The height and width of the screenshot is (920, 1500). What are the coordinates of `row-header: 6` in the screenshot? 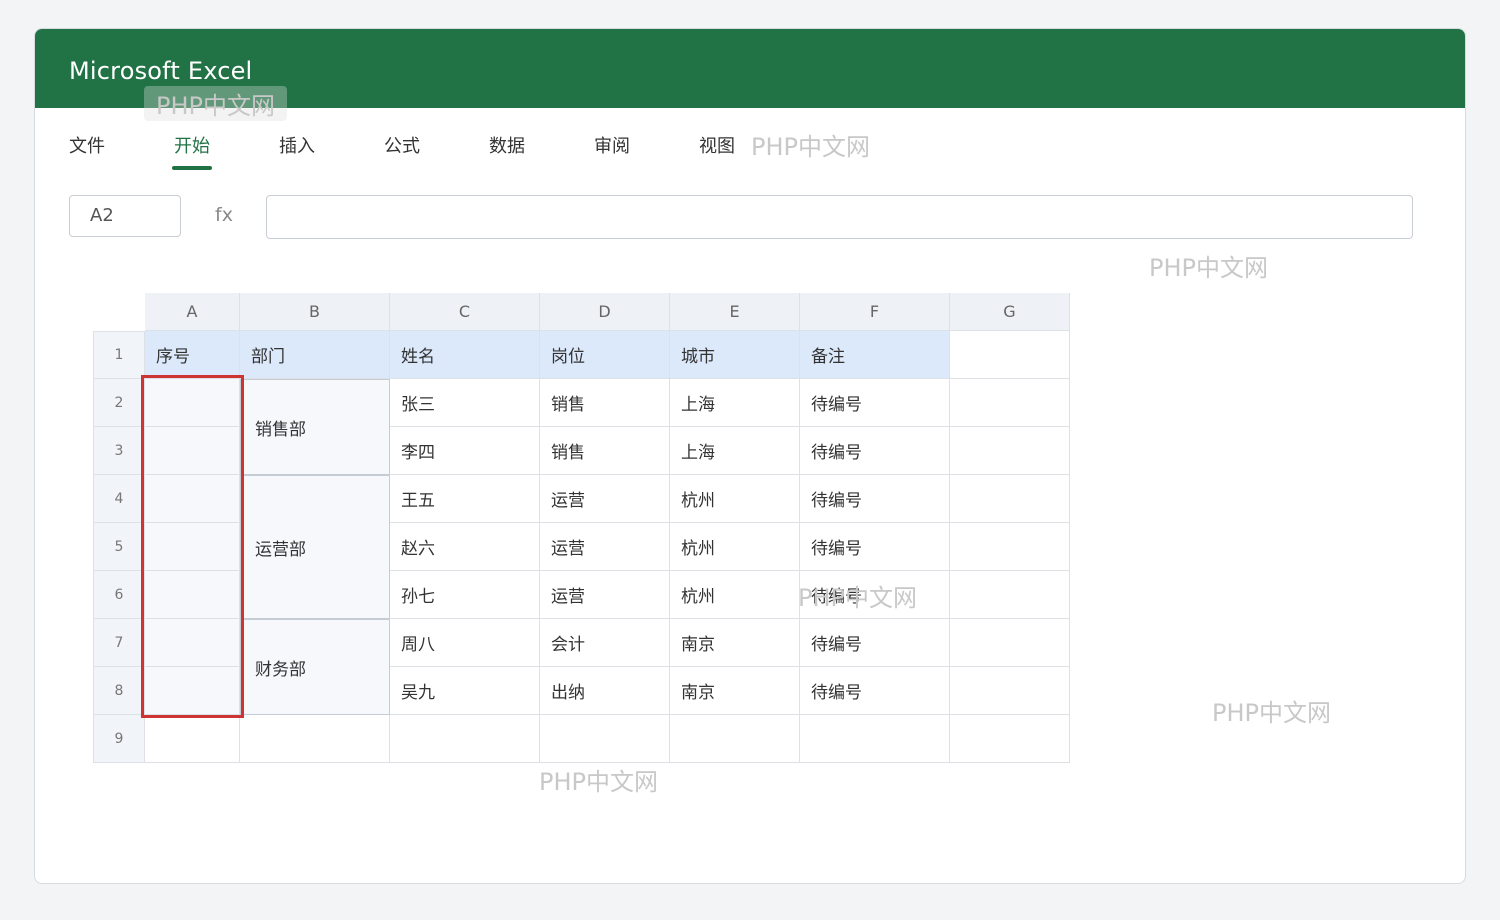 It's located at (119, 595).